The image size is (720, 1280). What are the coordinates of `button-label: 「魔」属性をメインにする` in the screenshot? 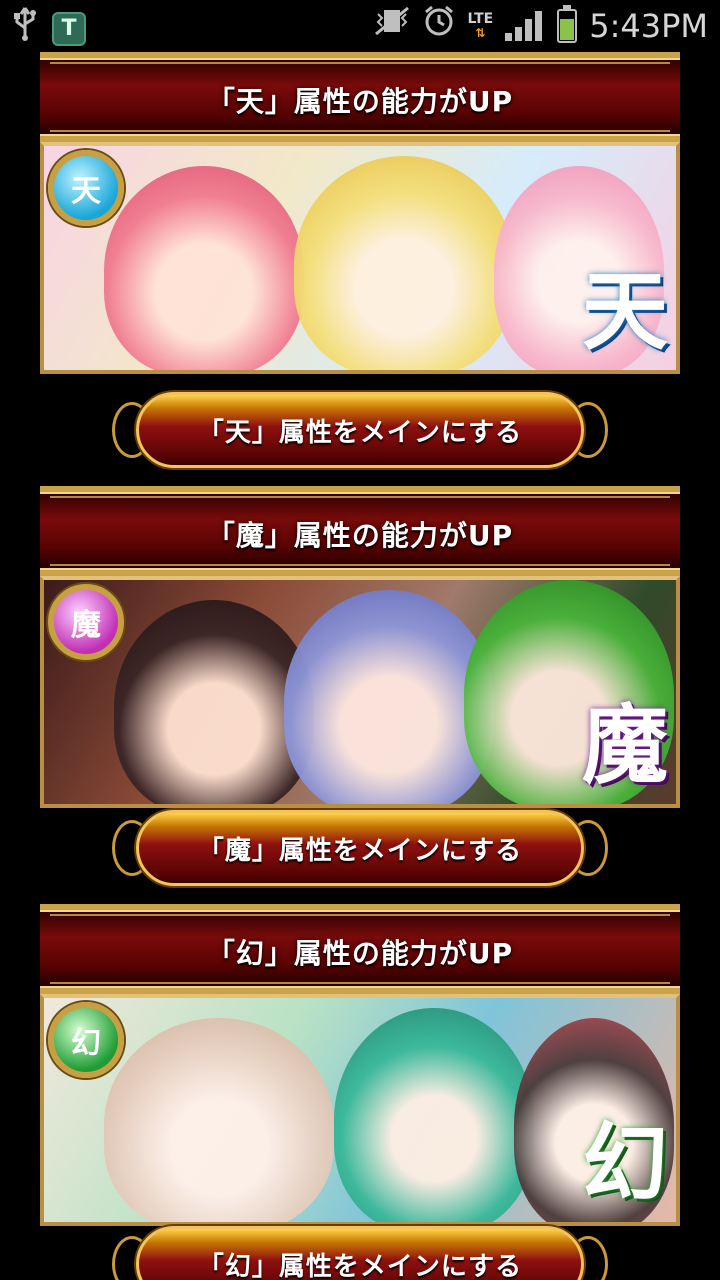 It's located at (360, 850).